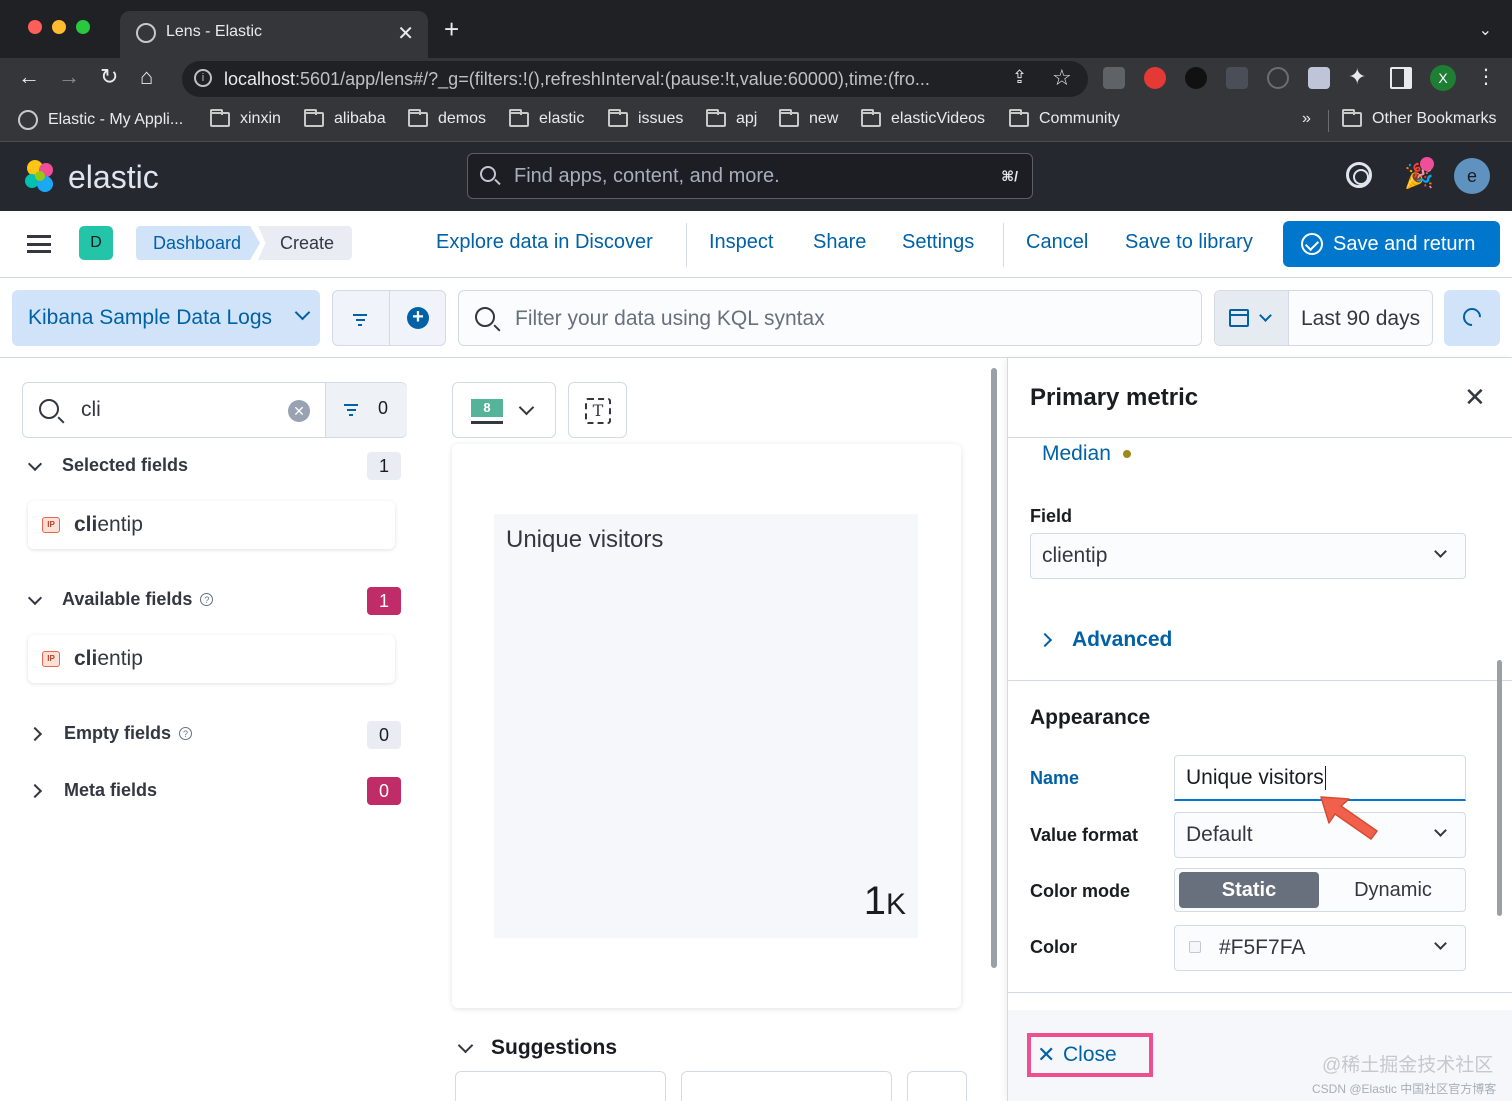  What do you see at coordinates (938, 242) in the screenshot?
I see `settings-link: Settings` at bounding box center [938, 242].